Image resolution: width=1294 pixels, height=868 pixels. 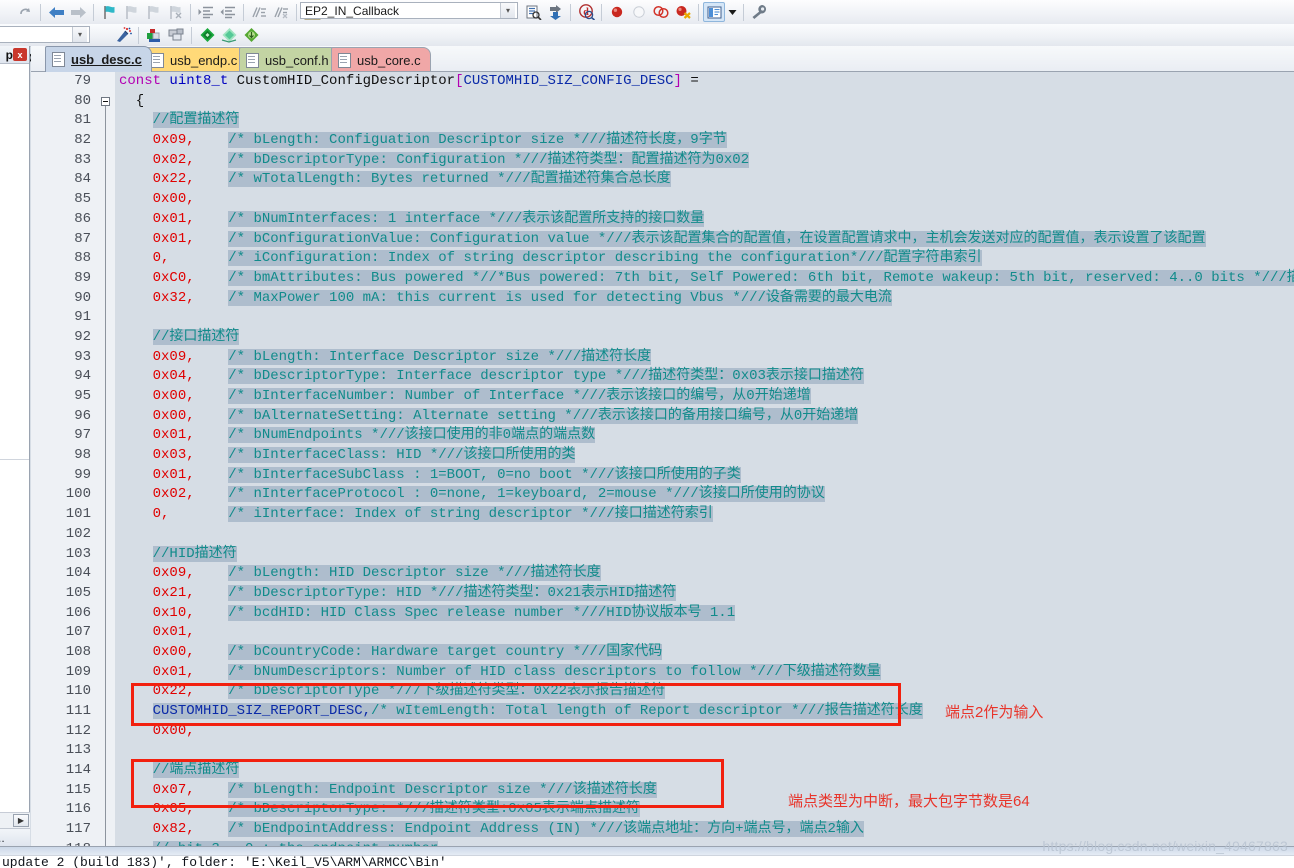 I want to click on manage-windows-dropdown-icon, so click(x=732, y=12).